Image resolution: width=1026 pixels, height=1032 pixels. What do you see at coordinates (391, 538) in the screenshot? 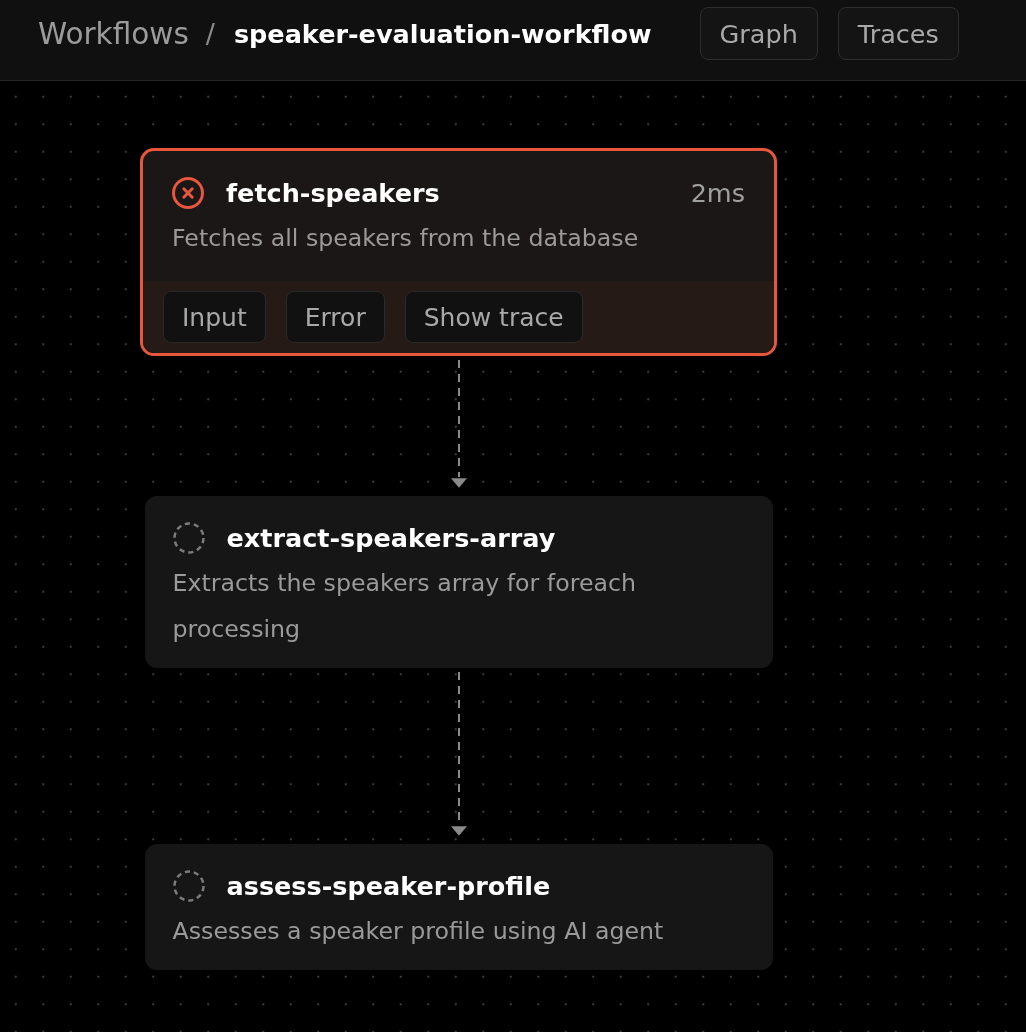
I see `step-name: extract-speakers-array` at bounding box center [391, 538].